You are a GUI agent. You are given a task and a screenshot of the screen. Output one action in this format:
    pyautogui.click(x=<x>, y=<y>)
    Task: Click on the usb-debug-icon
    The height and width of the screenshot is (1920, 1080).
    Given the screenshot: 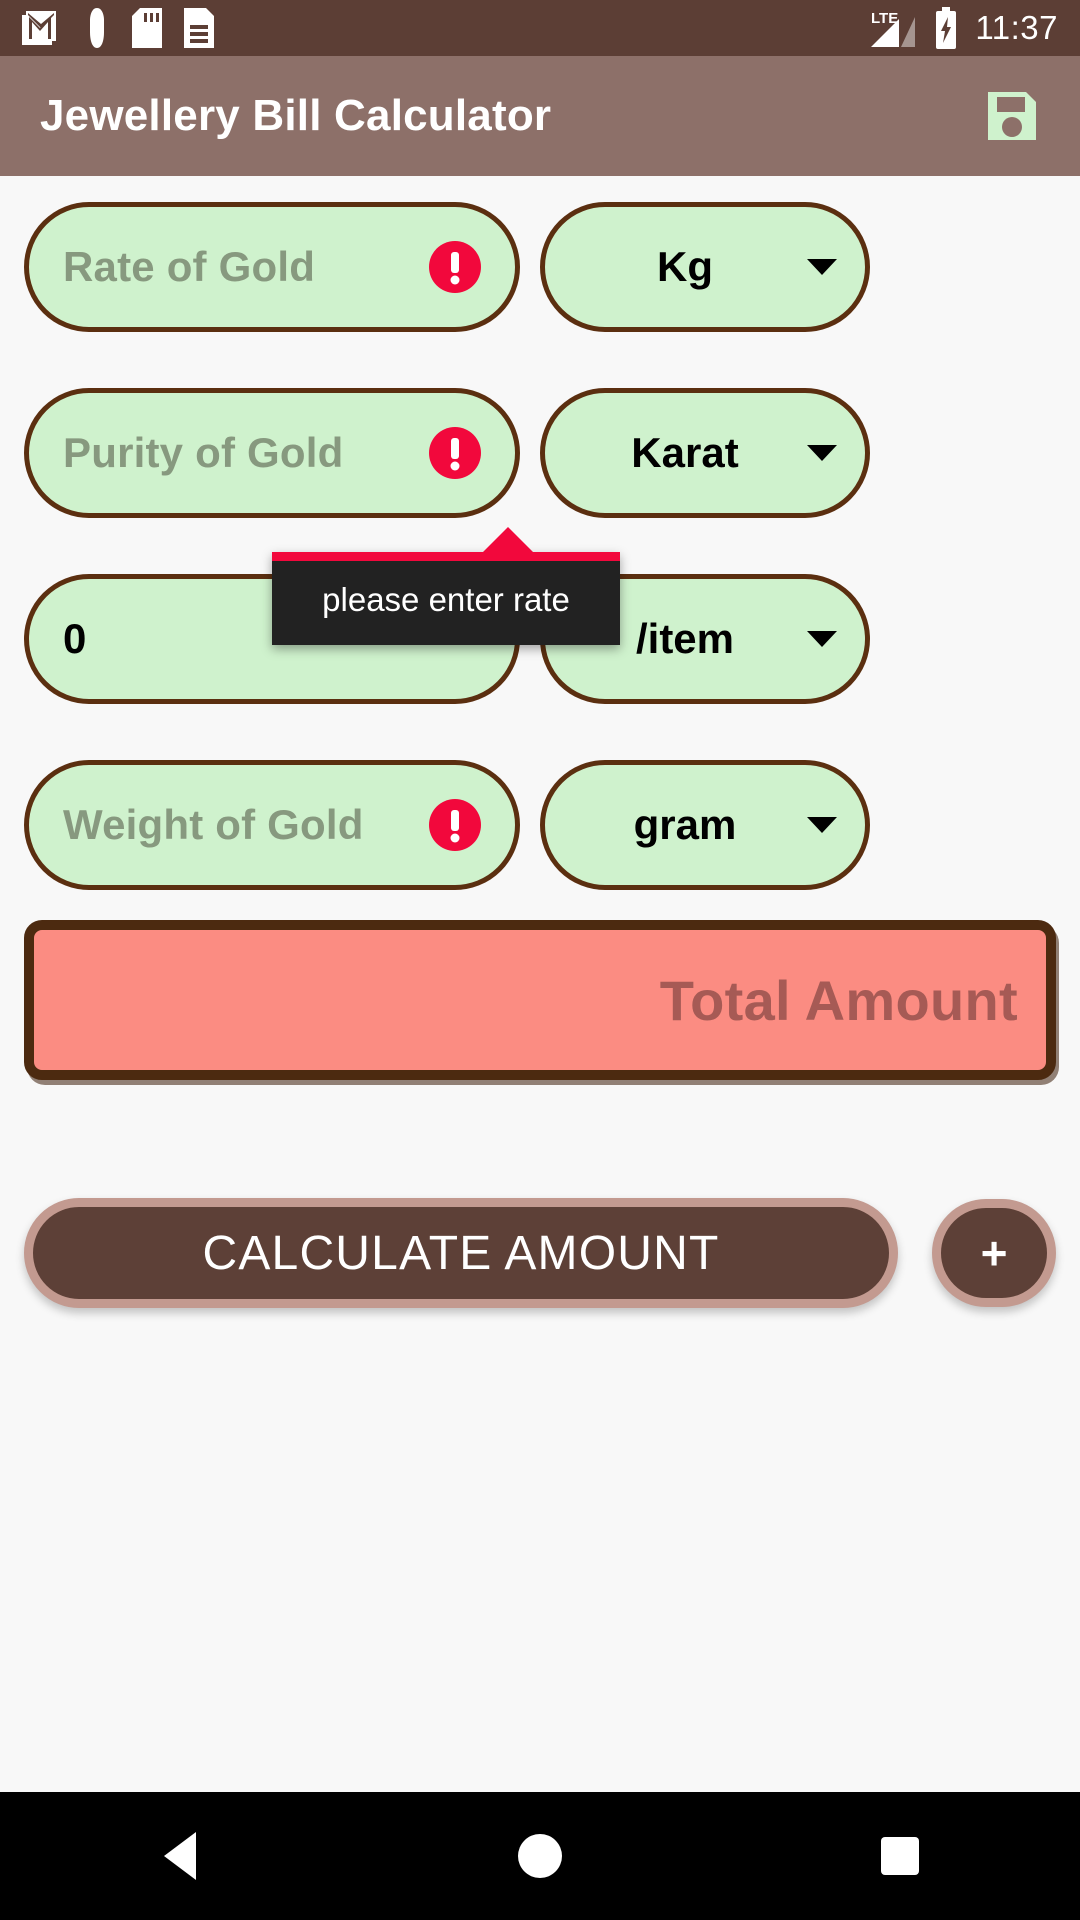 What is the action you would take?
    pyautogui.click(x=97, y=28)
    